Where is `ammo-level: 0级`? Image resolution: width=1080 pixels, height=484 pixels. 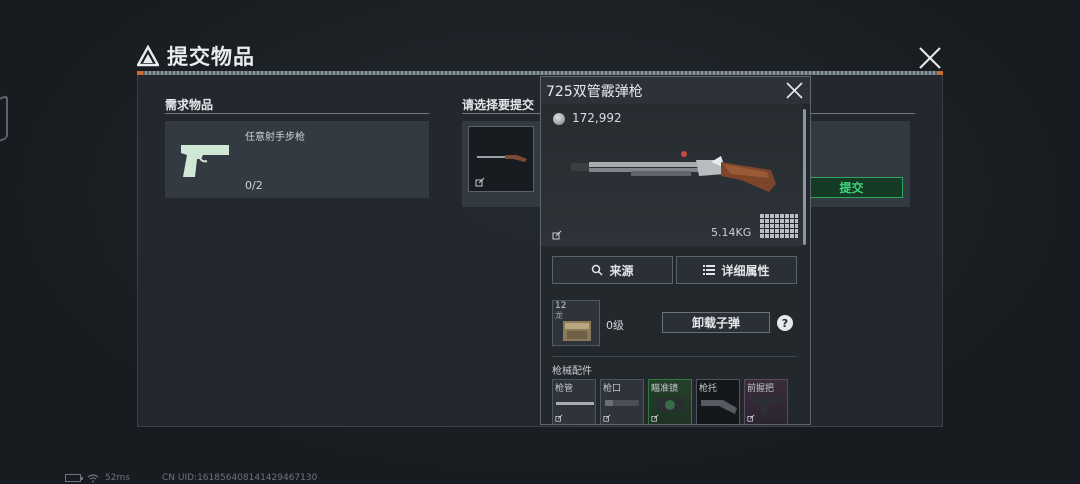
ammo-level: 0级 is located at coordinates (615, 325).